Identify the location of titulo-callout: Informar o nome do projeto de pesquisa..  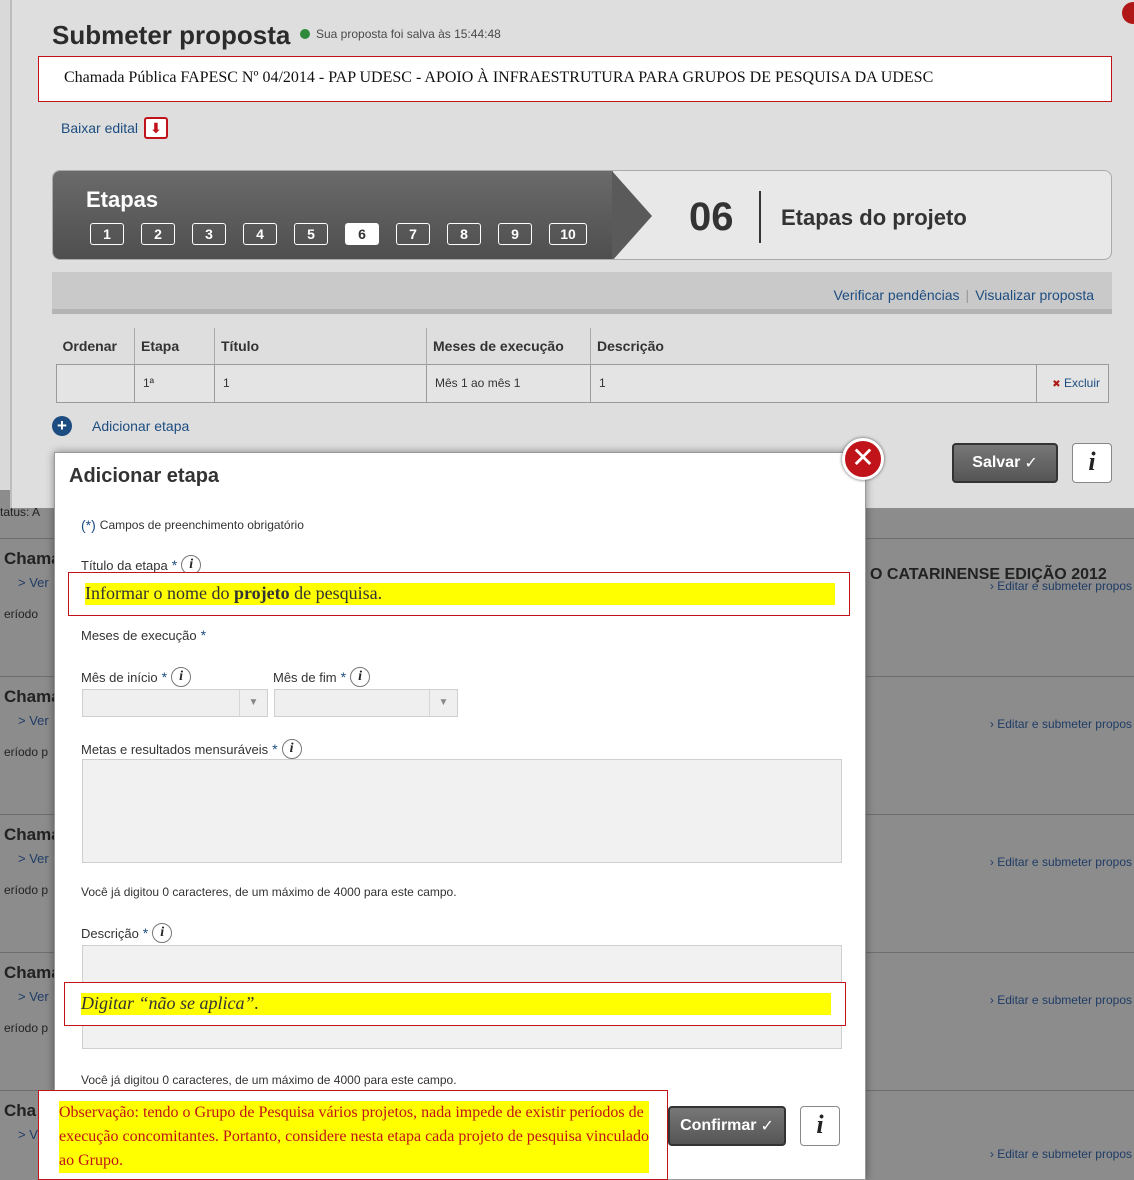
(459, 594).